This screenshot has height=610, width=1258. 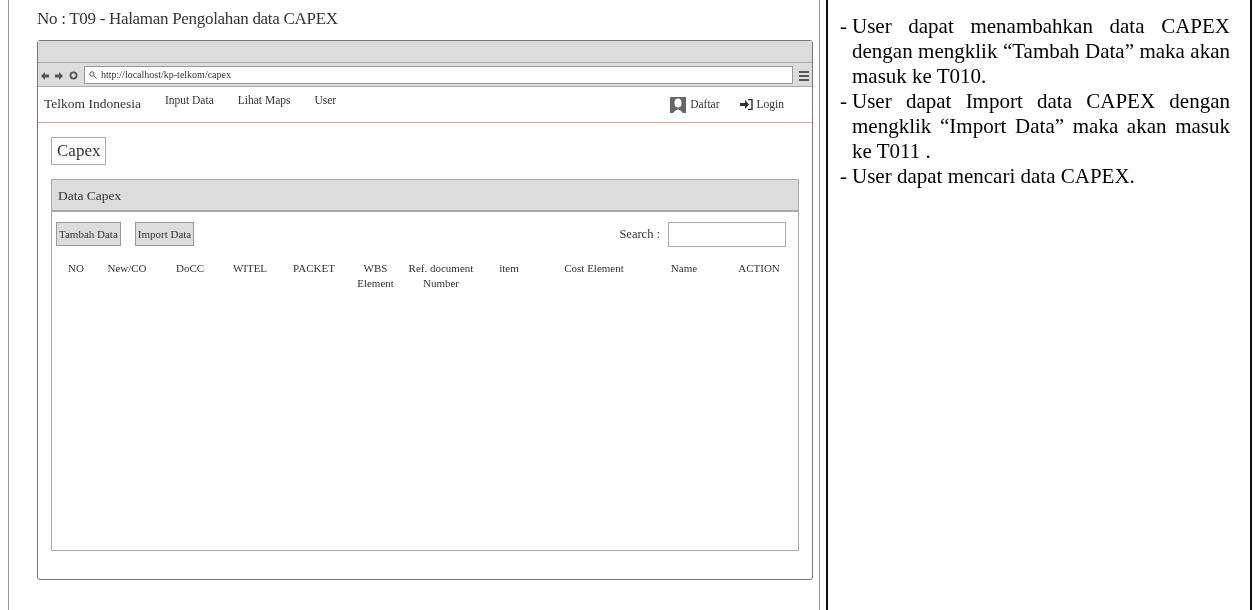 I want to click on nav-link: User, so click(x=325, y=100).